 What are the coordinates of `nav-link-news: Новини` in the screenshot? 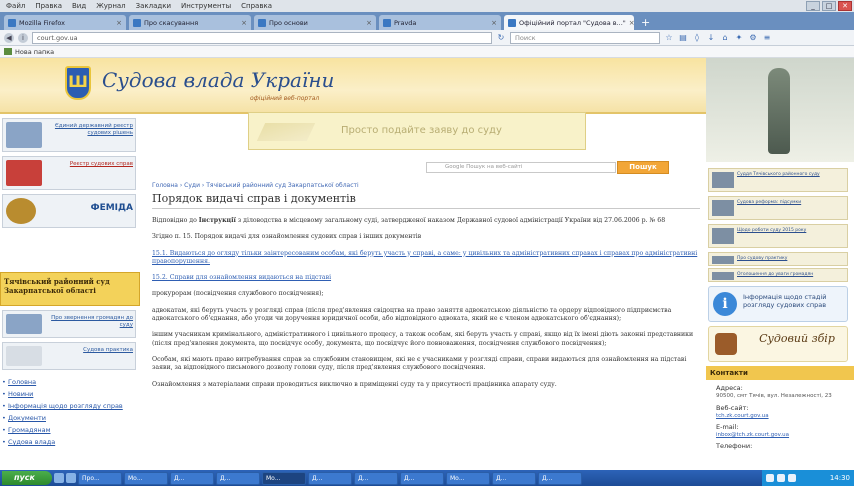 It's located at (70, 394).